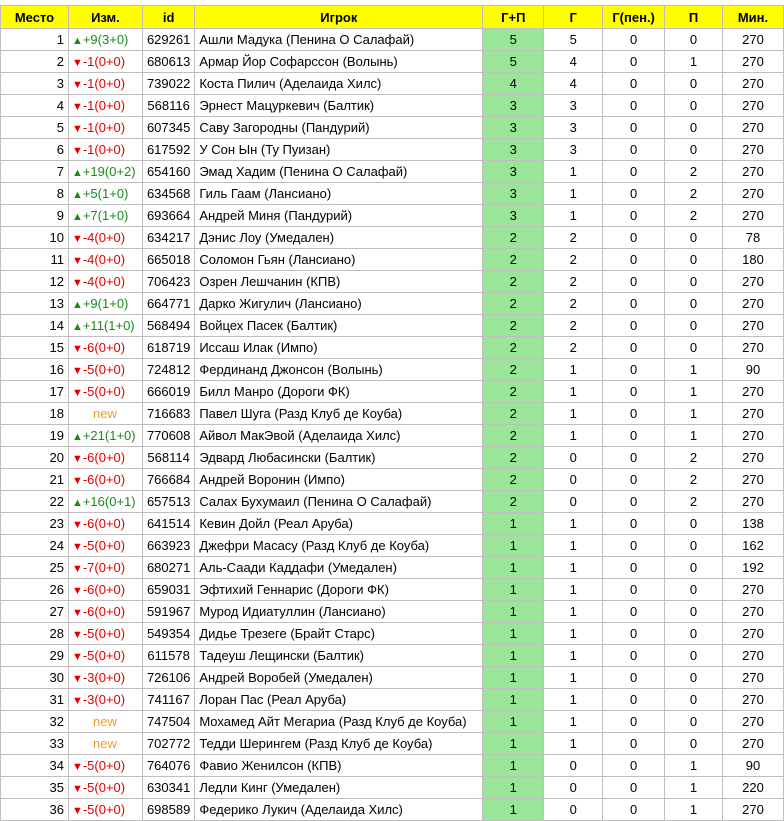  Describe the element at coordinates (168, 391) in the screenshot. I see `player-id-cell: 666019` at that location.